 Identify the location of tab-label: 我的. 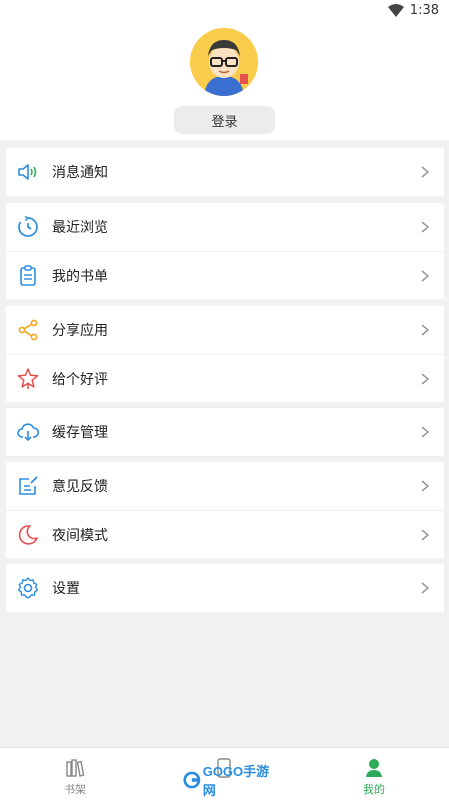
(374, 789).